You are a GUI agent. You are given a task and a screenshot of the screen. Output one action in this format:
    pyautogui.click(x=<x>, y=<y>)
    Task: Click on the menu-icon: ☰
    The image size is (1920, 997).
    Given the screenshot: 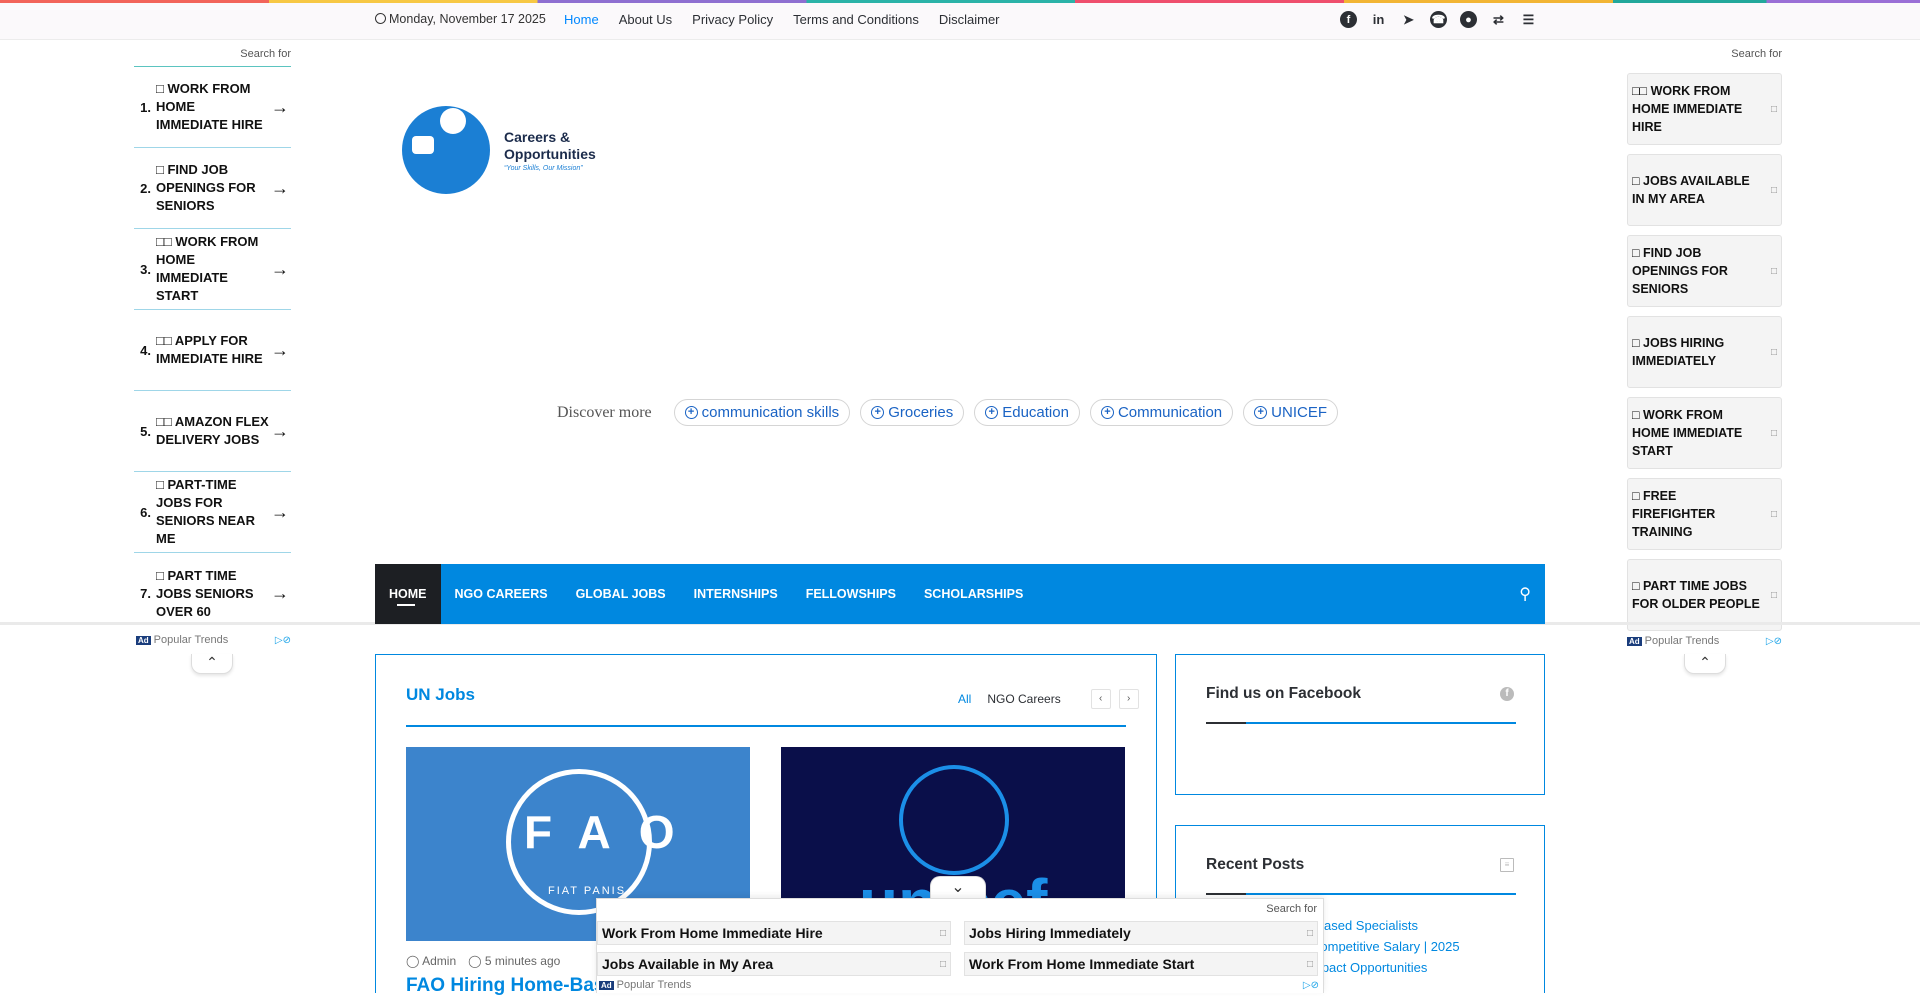 What is the action you would take?
    pyautogui.click(x=1528, y=19)
    